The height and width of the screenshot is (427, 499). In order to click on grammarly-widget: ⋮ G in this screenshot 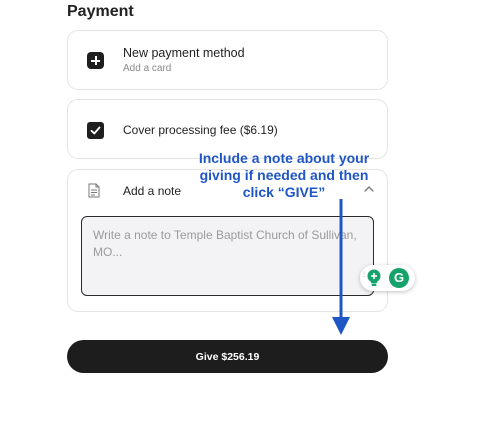, I will do `click(387, 278)`.